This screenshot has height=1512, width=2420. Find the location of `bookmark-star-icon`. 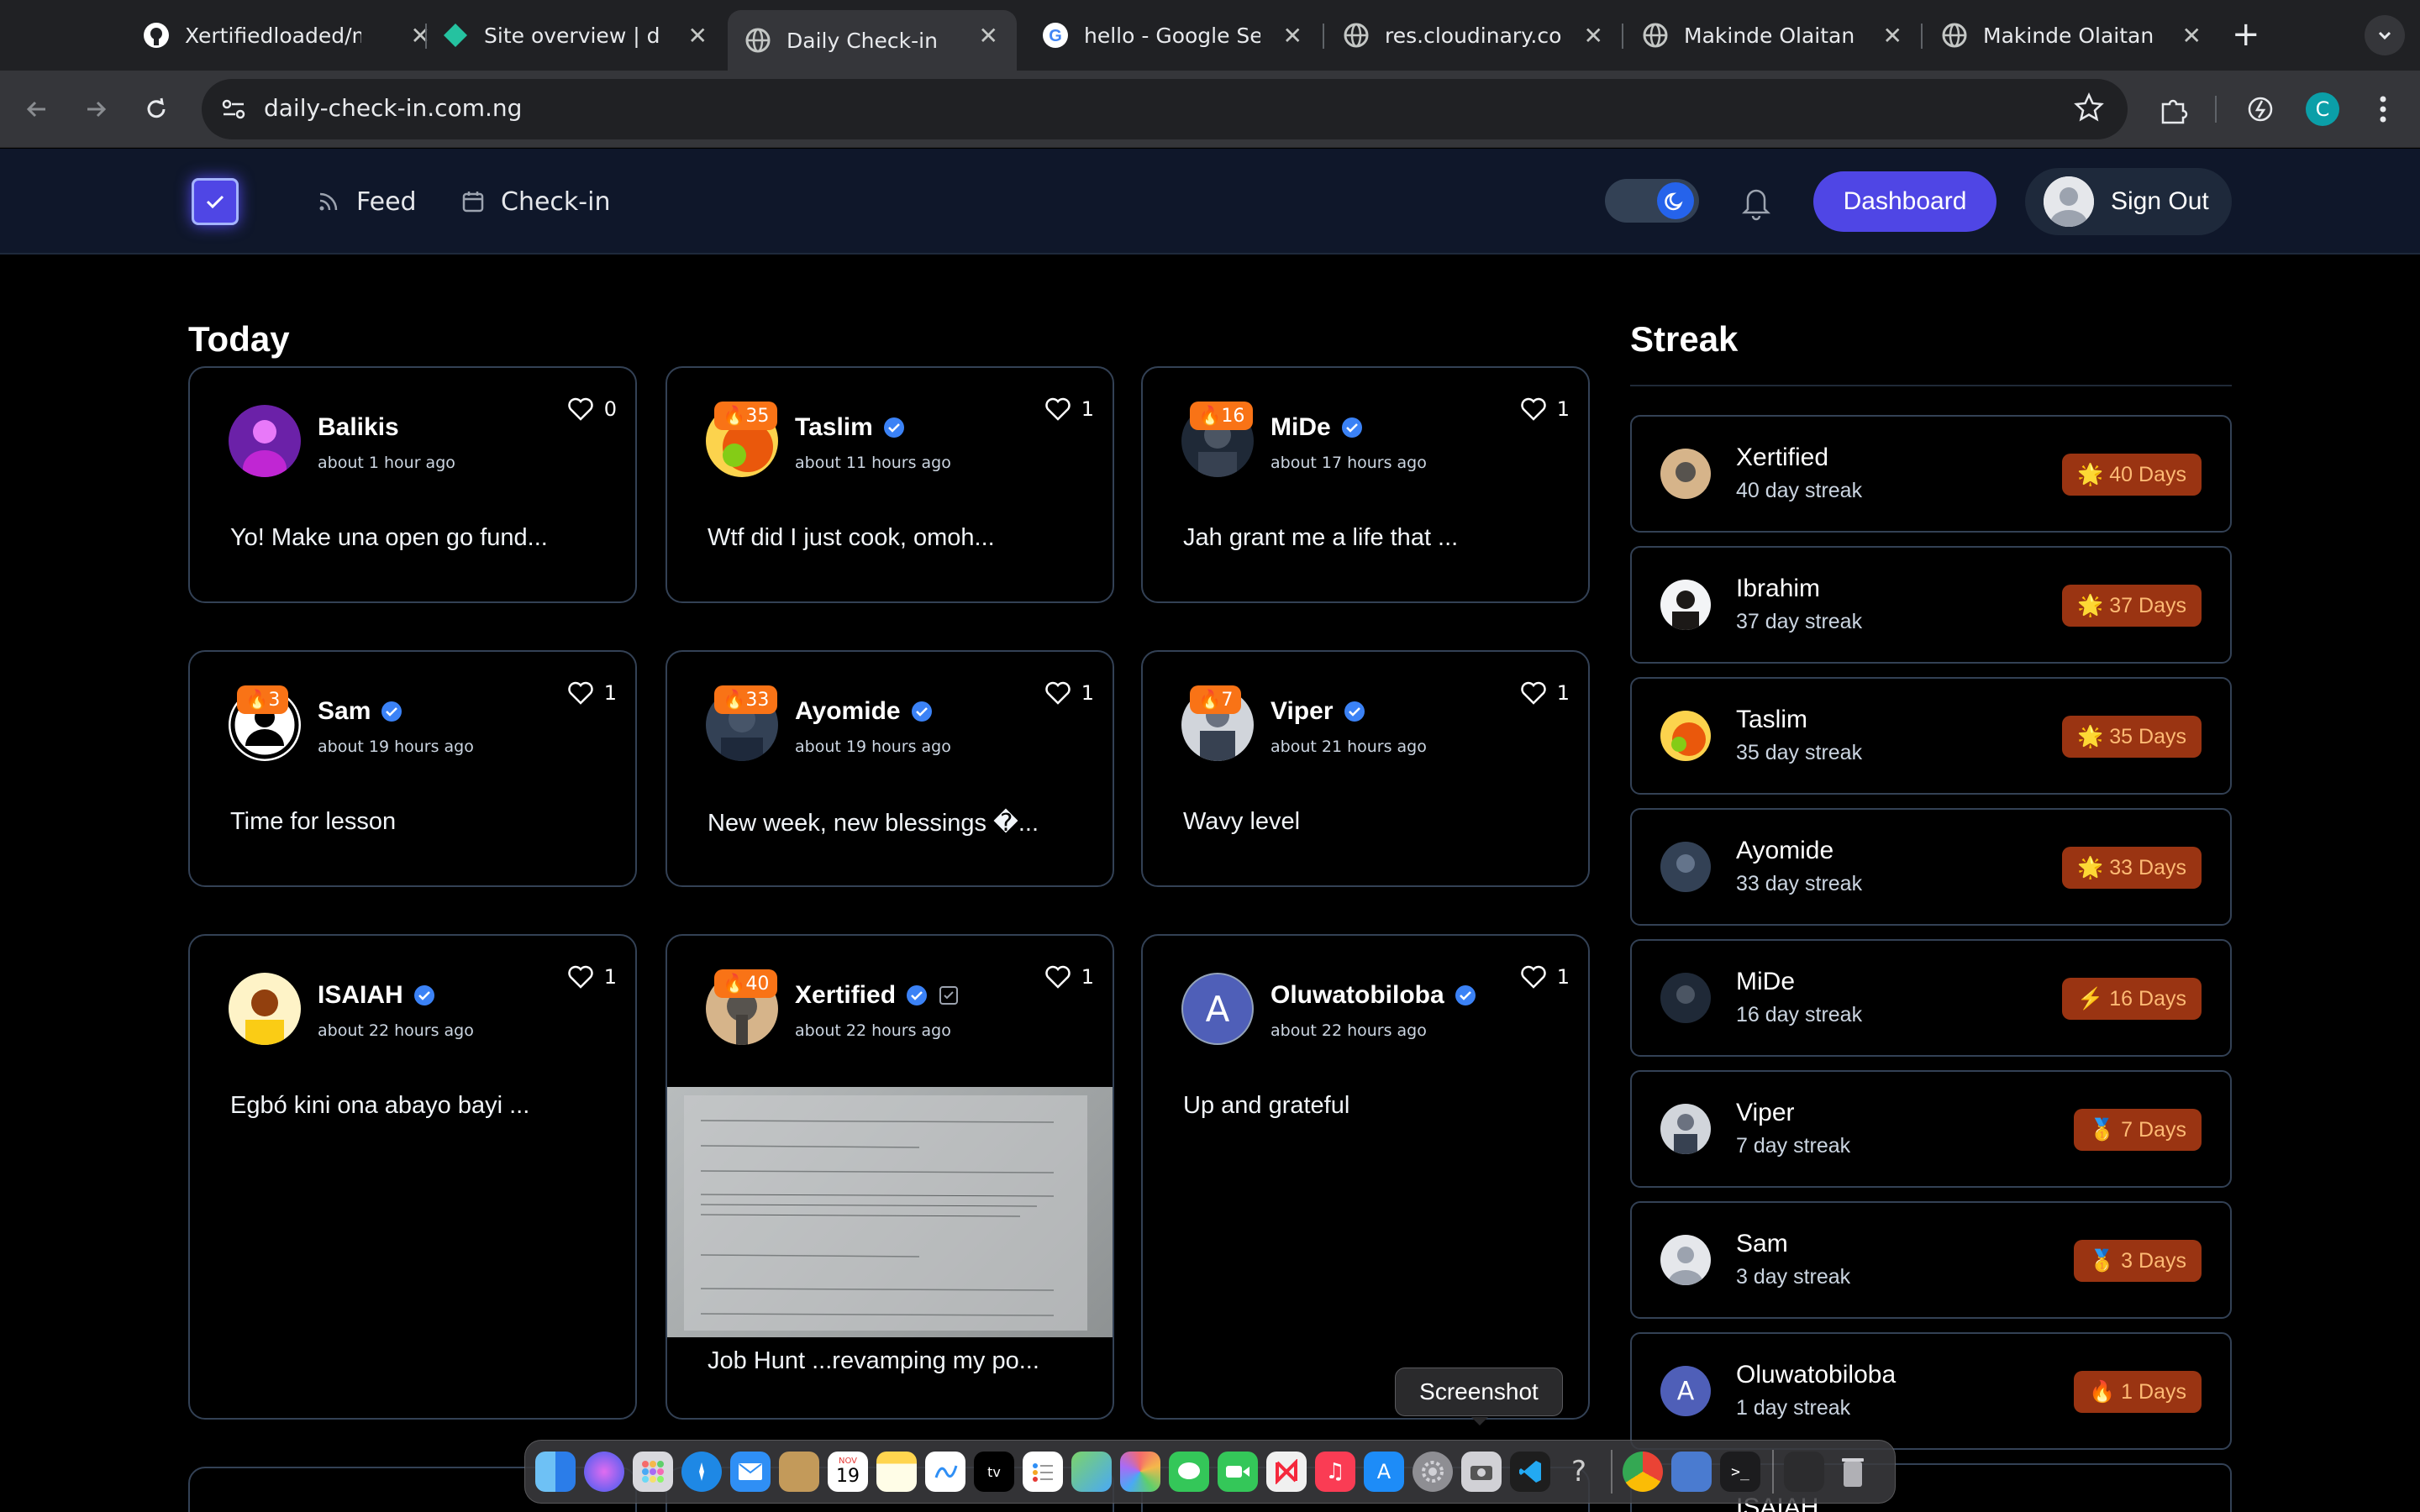

bookmark-star-icon is located at coordinates (2089, 107).